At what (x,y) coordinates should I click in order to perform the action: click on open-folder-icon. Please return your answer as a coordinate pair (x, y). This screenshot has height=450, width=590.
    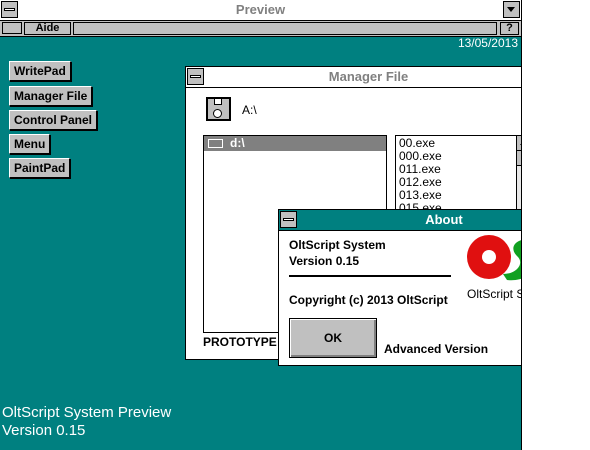
    Looking at the image, I should click on (215, 143).